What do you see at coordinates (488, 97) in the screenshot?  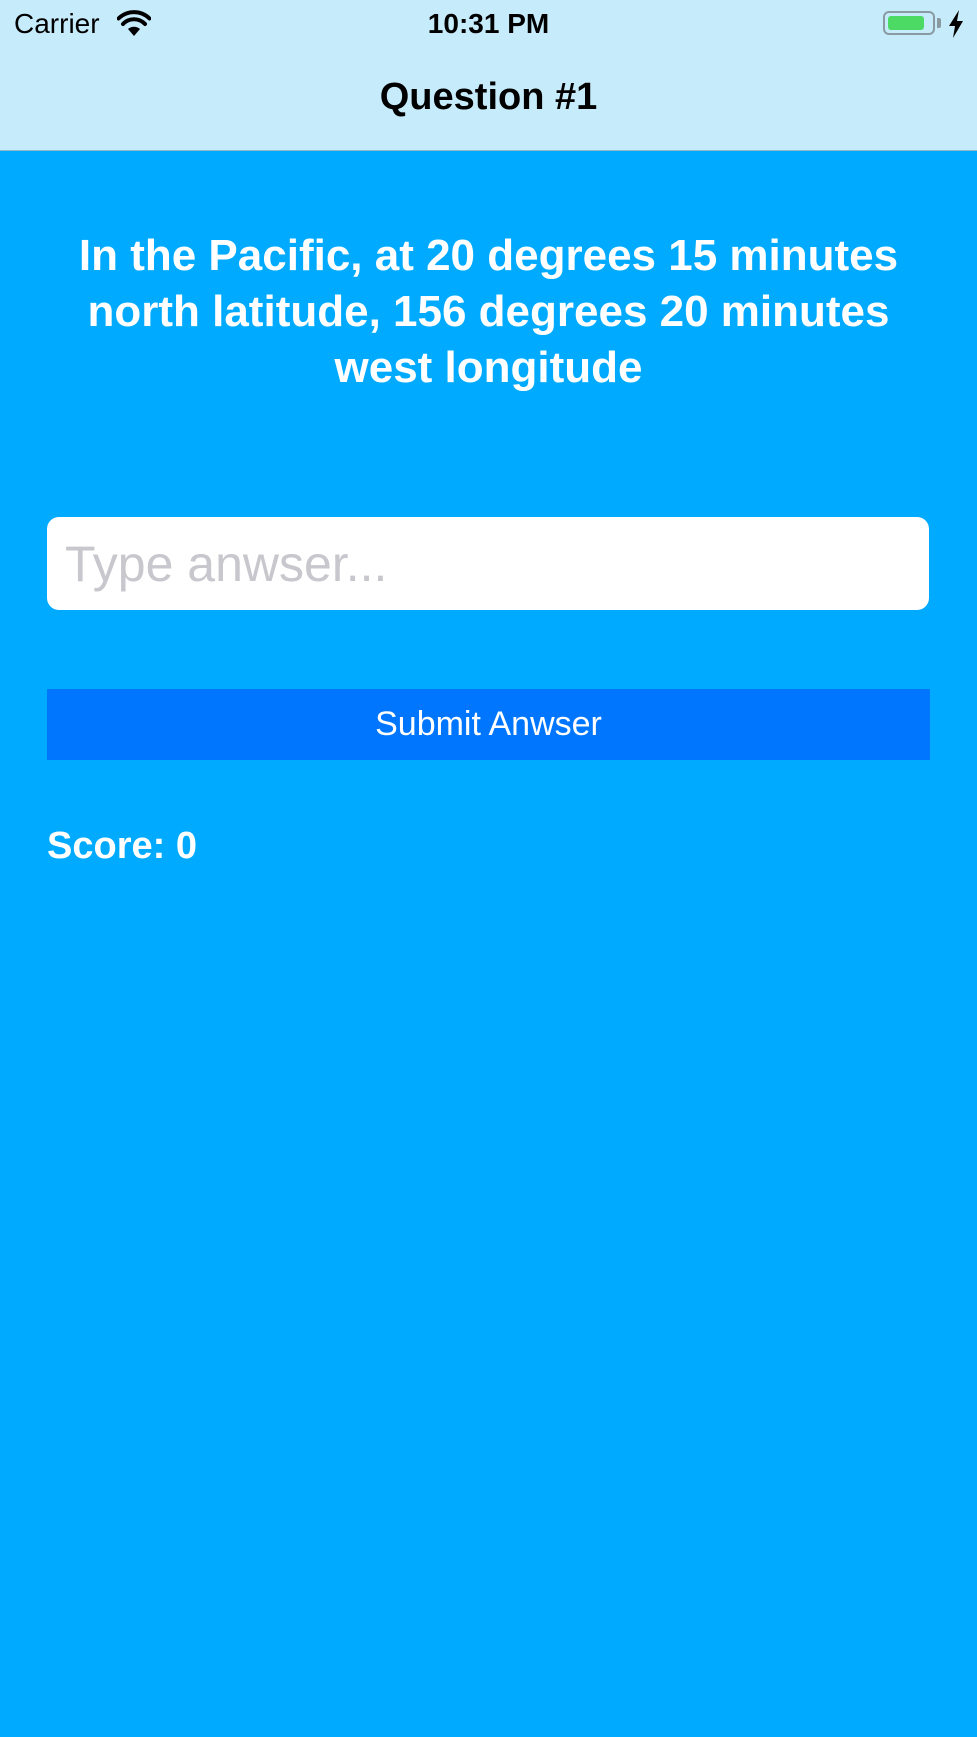 I see `page-title: Question #1` at bounding box center [488, 97].